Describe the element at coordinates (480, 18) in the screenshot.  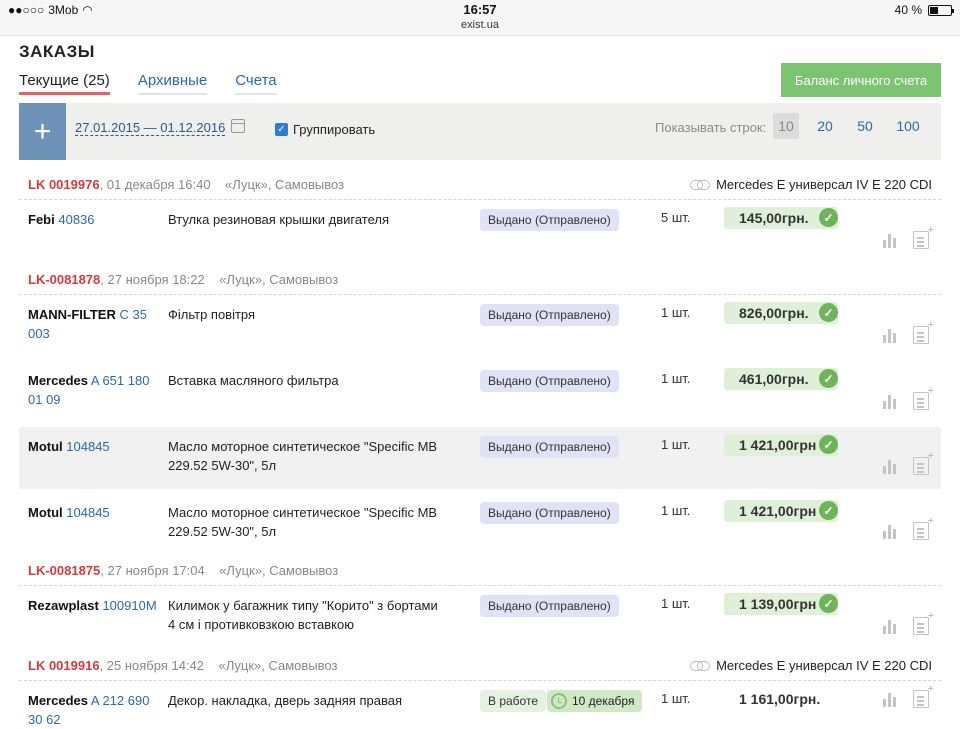
I see `ios-status-bar: ●●○○○ 3Mob ◠ 16:57 exist.ua 40 %` at that location.